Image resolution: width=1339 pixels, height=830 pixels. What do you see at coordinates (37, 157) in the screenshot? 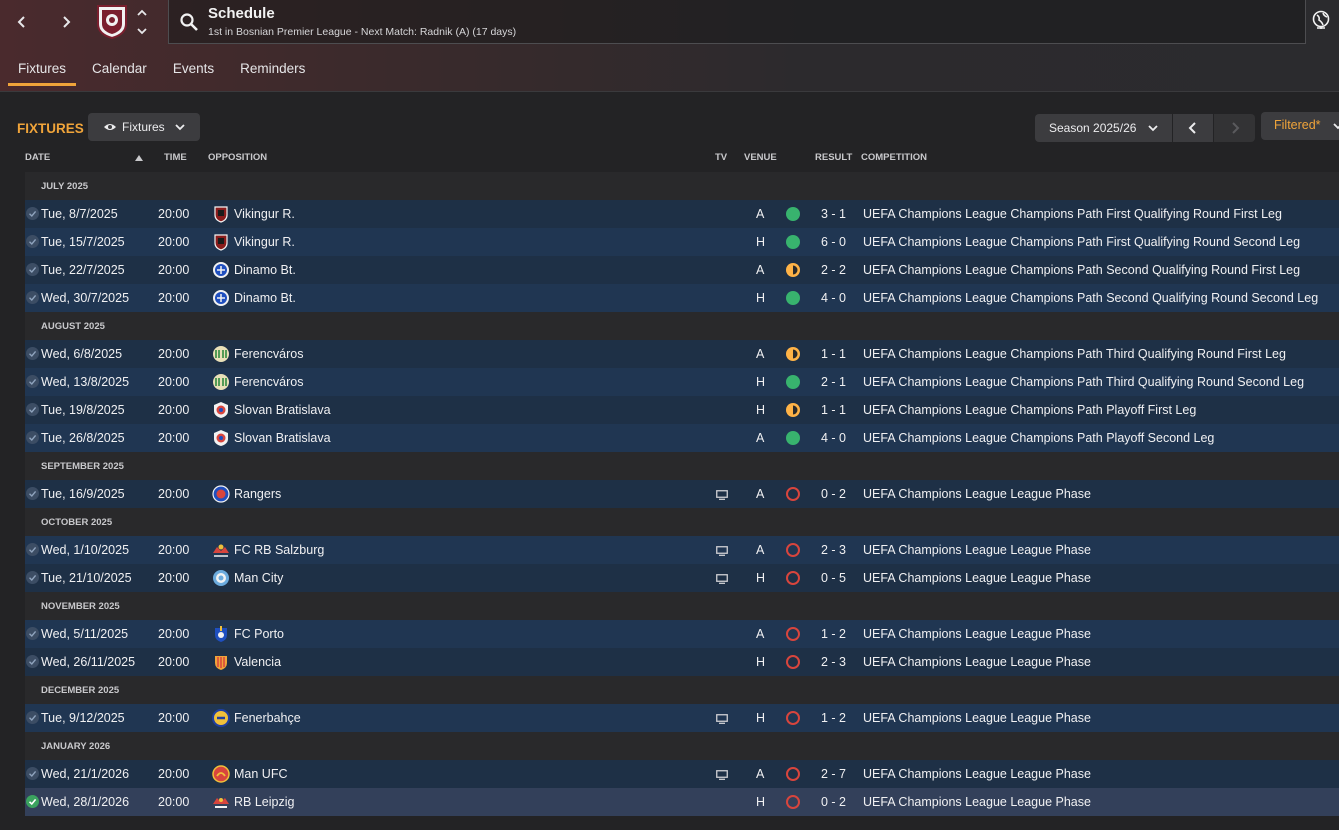
I see `column-date: DATE` at bounding box center [37, 157].